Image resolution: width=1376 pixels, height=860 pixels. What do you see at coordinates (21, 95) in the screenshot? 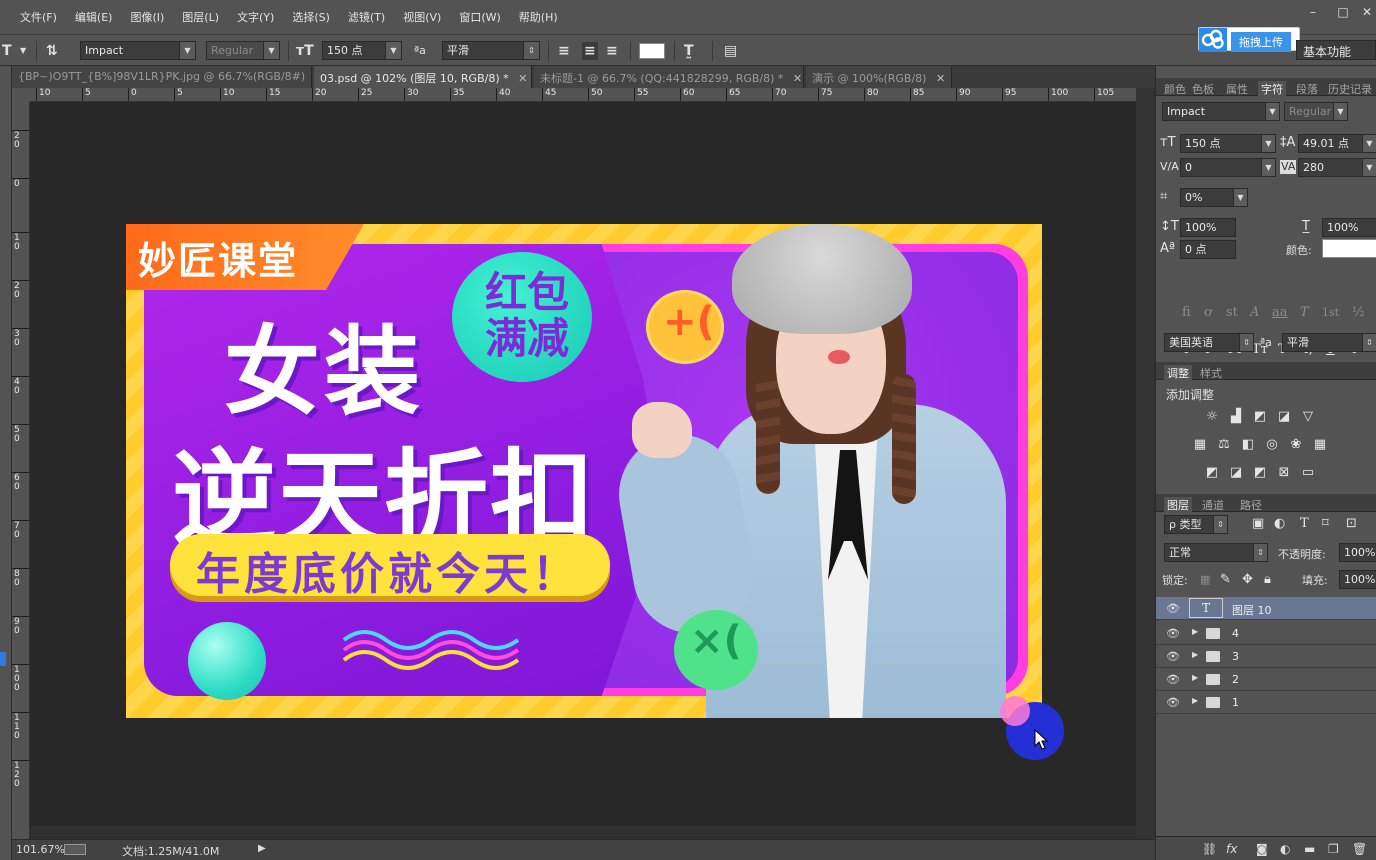
I see `ruler-origin` at bounding box center [21, 95].